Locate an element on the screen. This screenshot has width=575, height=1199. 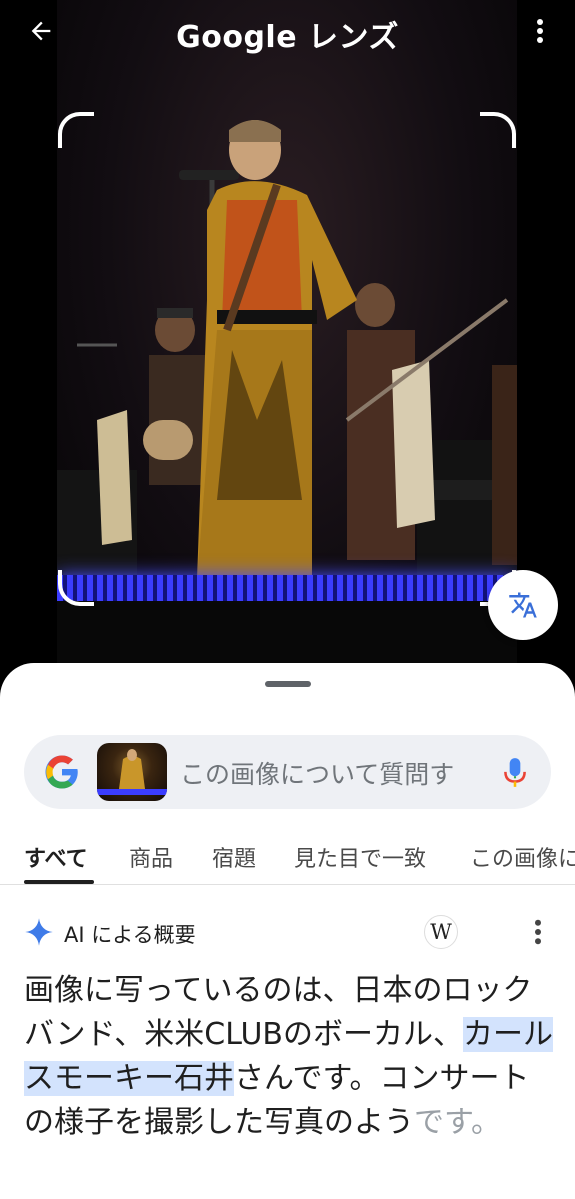
summary-text-part1: 画像に写っているのは、日本のロックバンド、米米CLUBのボーカル、 is located at coordinates (278, 1012).